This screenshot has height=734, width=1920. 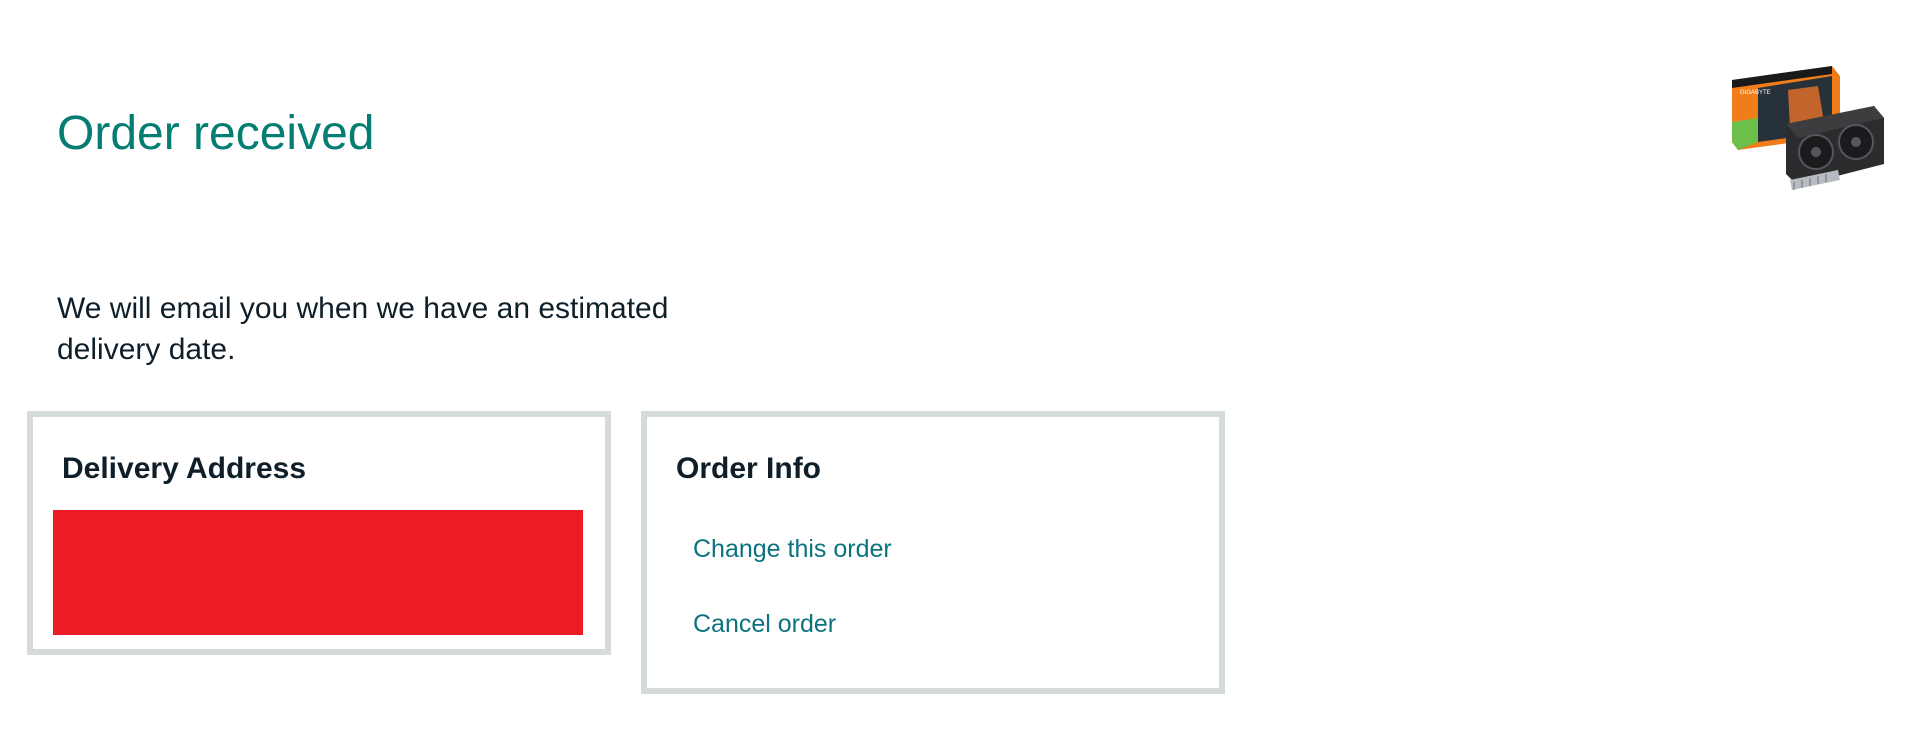 I want to click on product-image: GIGABYTE, so click(x=1808, y=128).